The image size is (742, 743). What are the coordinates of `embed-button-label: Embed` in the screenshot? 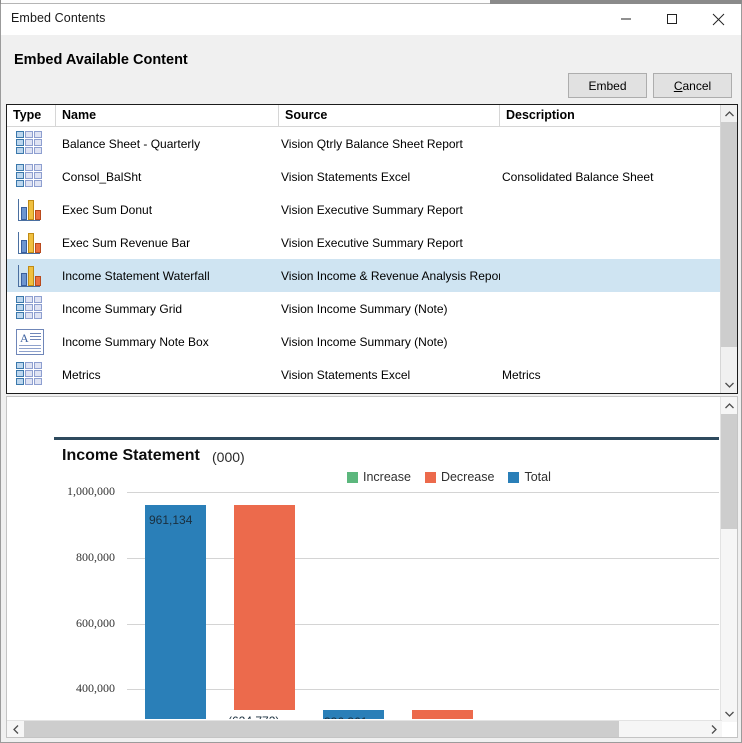 It's located at (607, 85).